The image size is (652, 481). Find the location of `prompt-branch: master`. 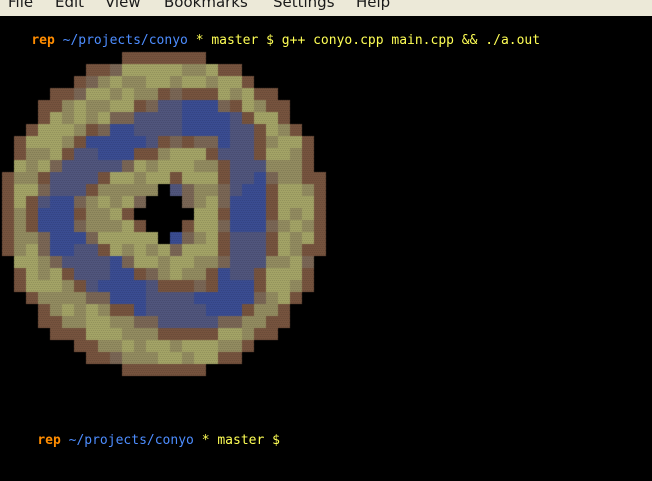

prompt-branch: master is located at coordinates (241, 440).